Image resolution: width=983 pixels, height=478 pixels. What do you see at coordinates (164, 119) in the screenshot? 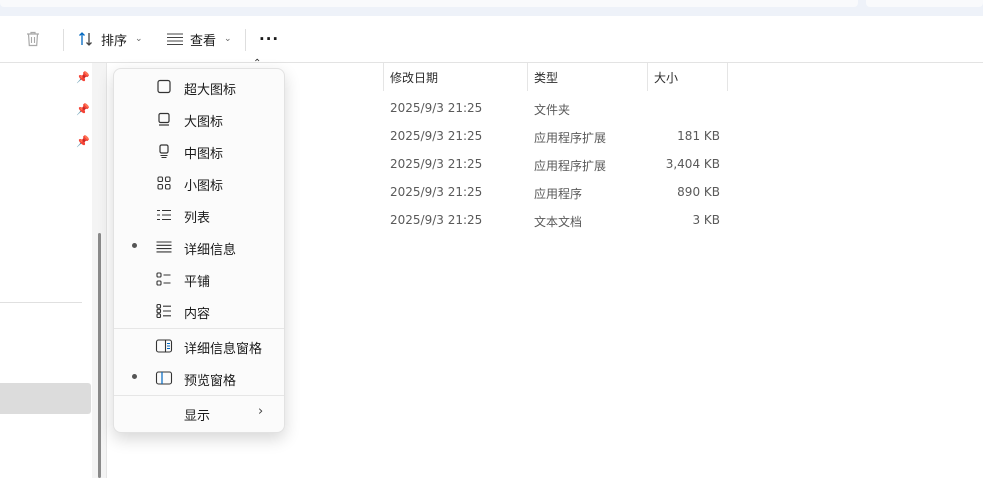
I see `large-icons-icon` at bounding box center [164, 119].